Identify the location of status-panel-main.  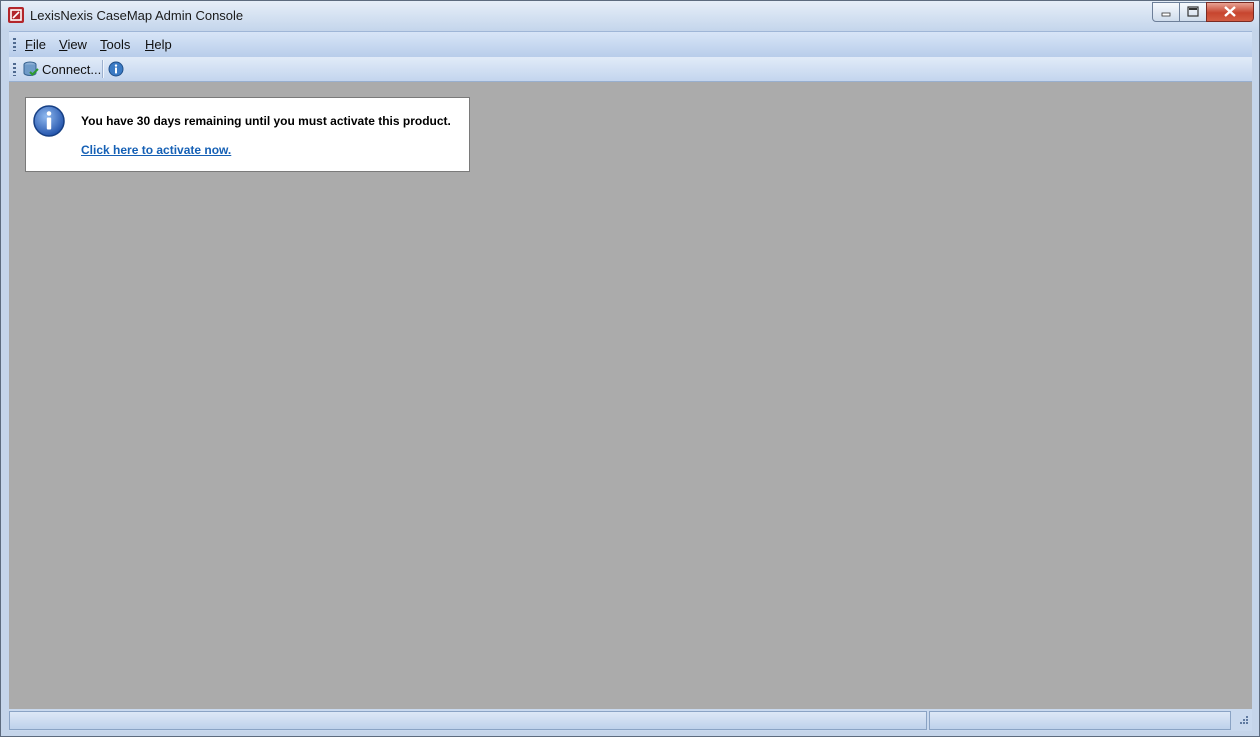
(468, 720).